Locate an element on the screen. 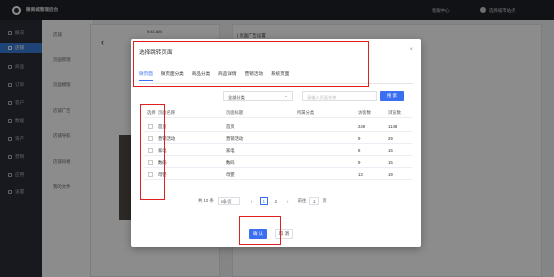  tab-marketing: 营销活动 is located at coordinates (254, 76).